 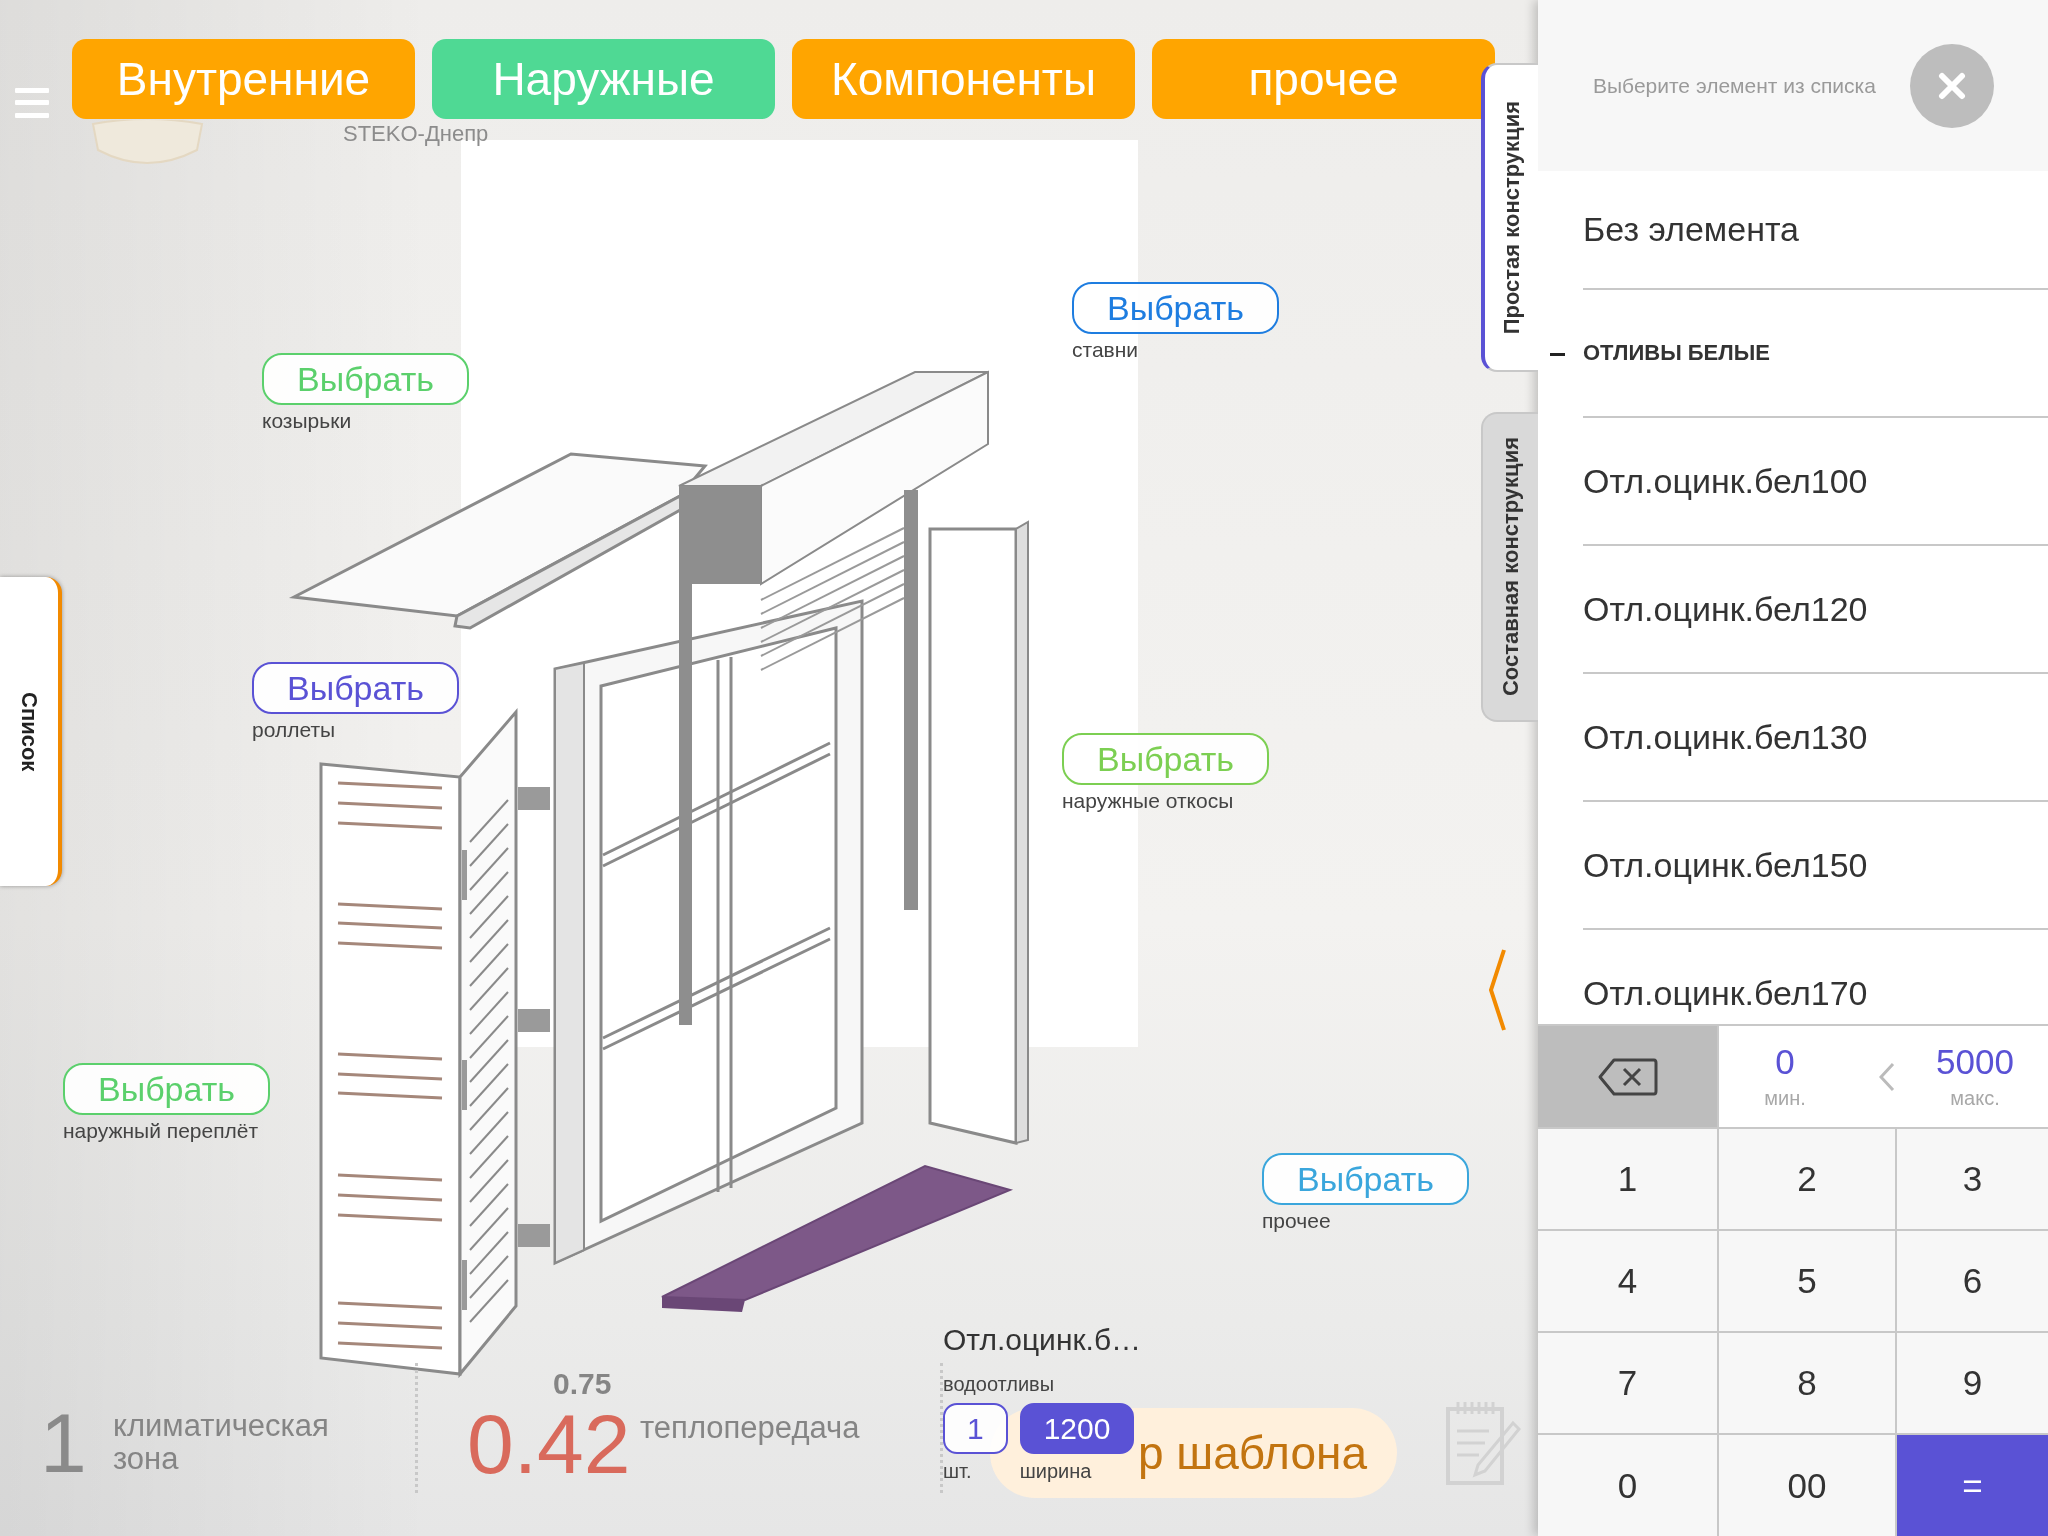 I want to click on keypad-key: 6, so click(x=1972, y=1281).